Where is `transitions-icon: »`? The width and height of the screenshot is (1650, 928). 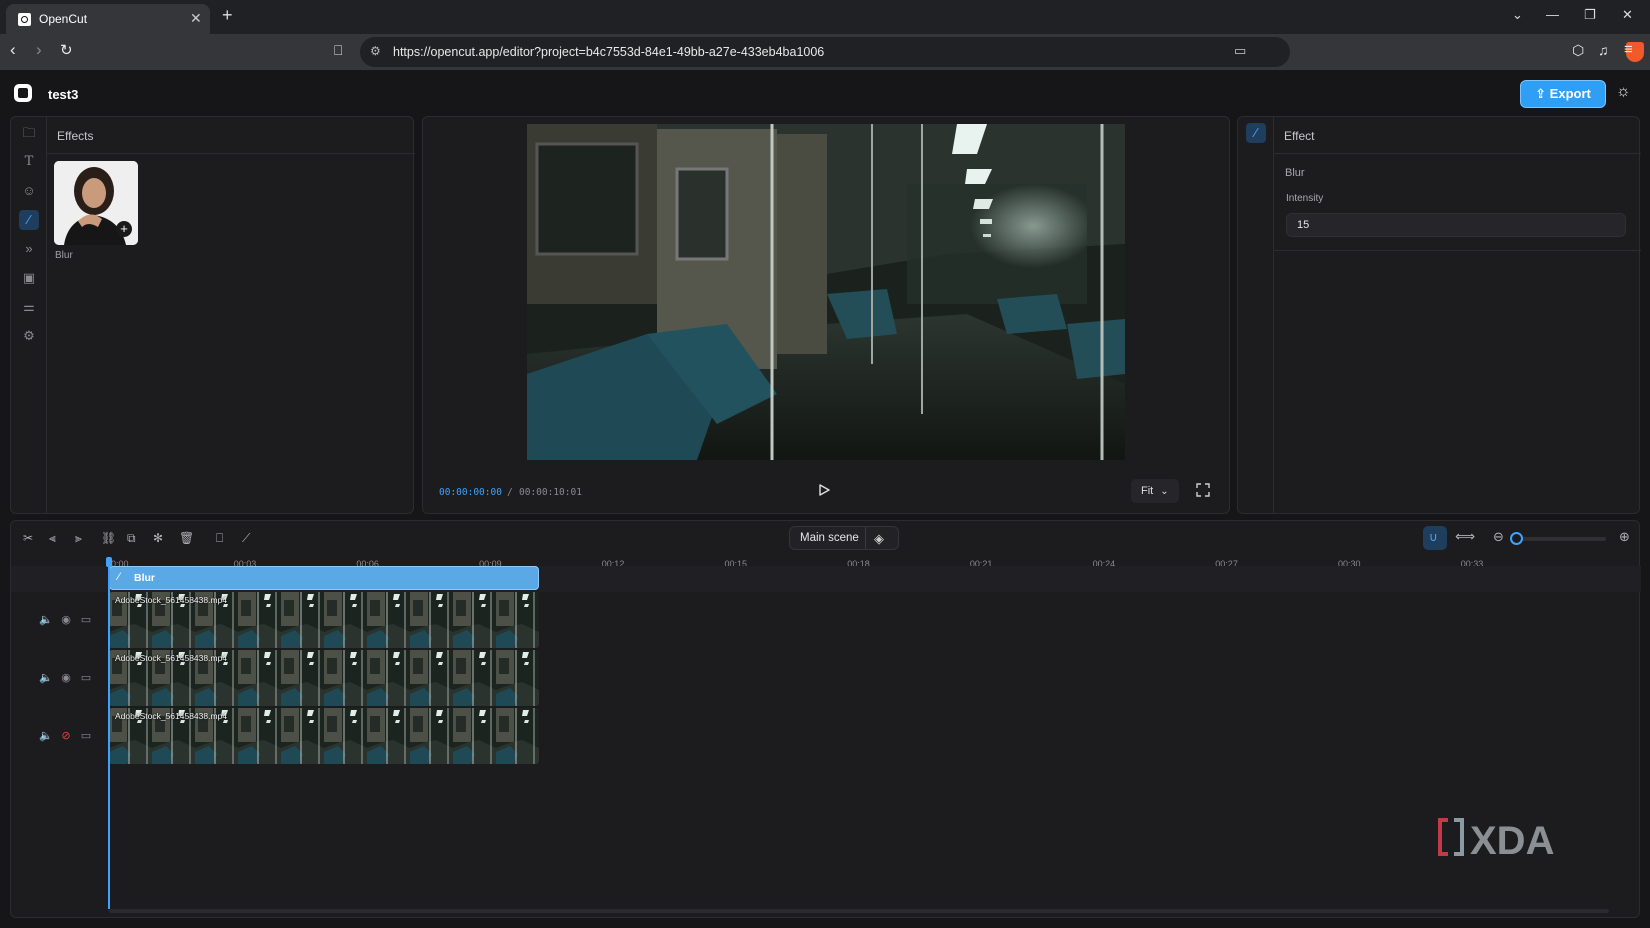
transitions-icon: » is located at coordinates (29, 249).